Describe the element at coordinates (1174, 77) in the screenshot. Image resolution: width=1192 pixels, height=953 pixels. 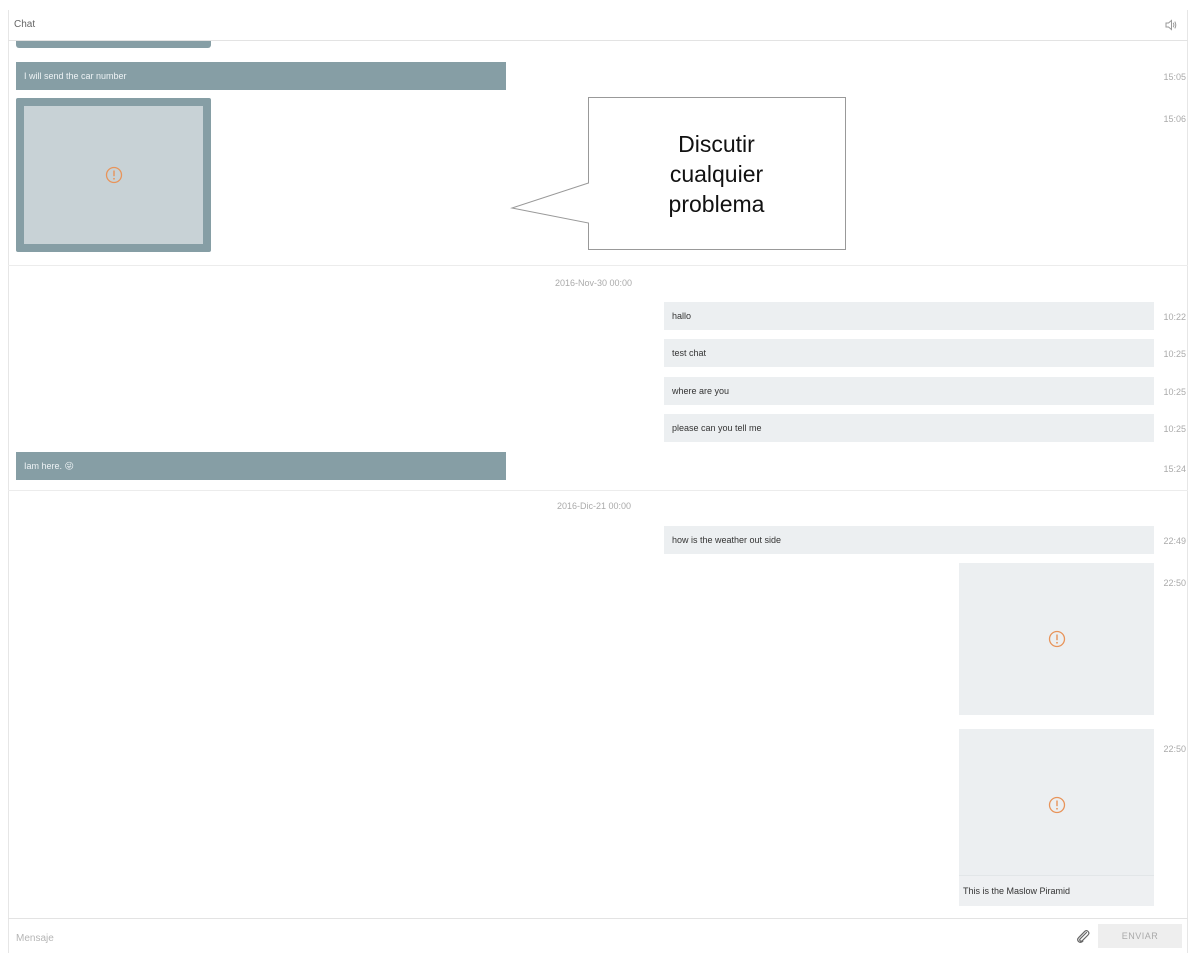
I see `message-time: 15:05` at that location.